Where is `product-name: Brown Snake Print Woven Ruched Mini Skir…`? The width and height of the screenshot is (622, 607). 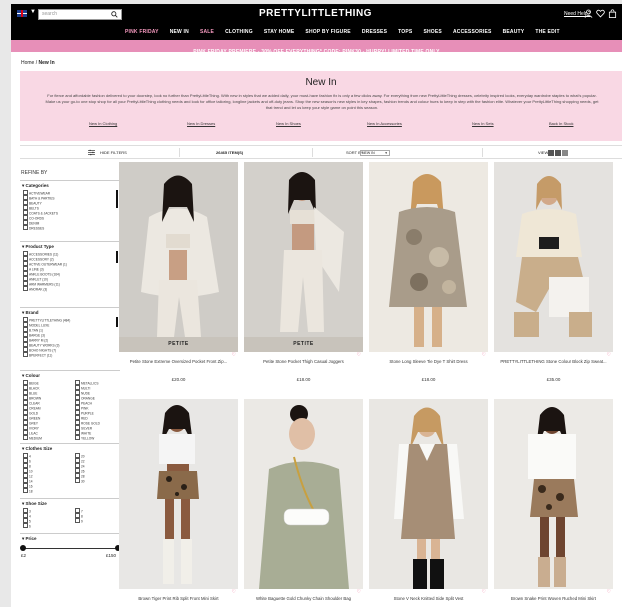
product-name: Brown Snake Print Woven Ruched Mini Skir… is located at coordinates (553, 599).